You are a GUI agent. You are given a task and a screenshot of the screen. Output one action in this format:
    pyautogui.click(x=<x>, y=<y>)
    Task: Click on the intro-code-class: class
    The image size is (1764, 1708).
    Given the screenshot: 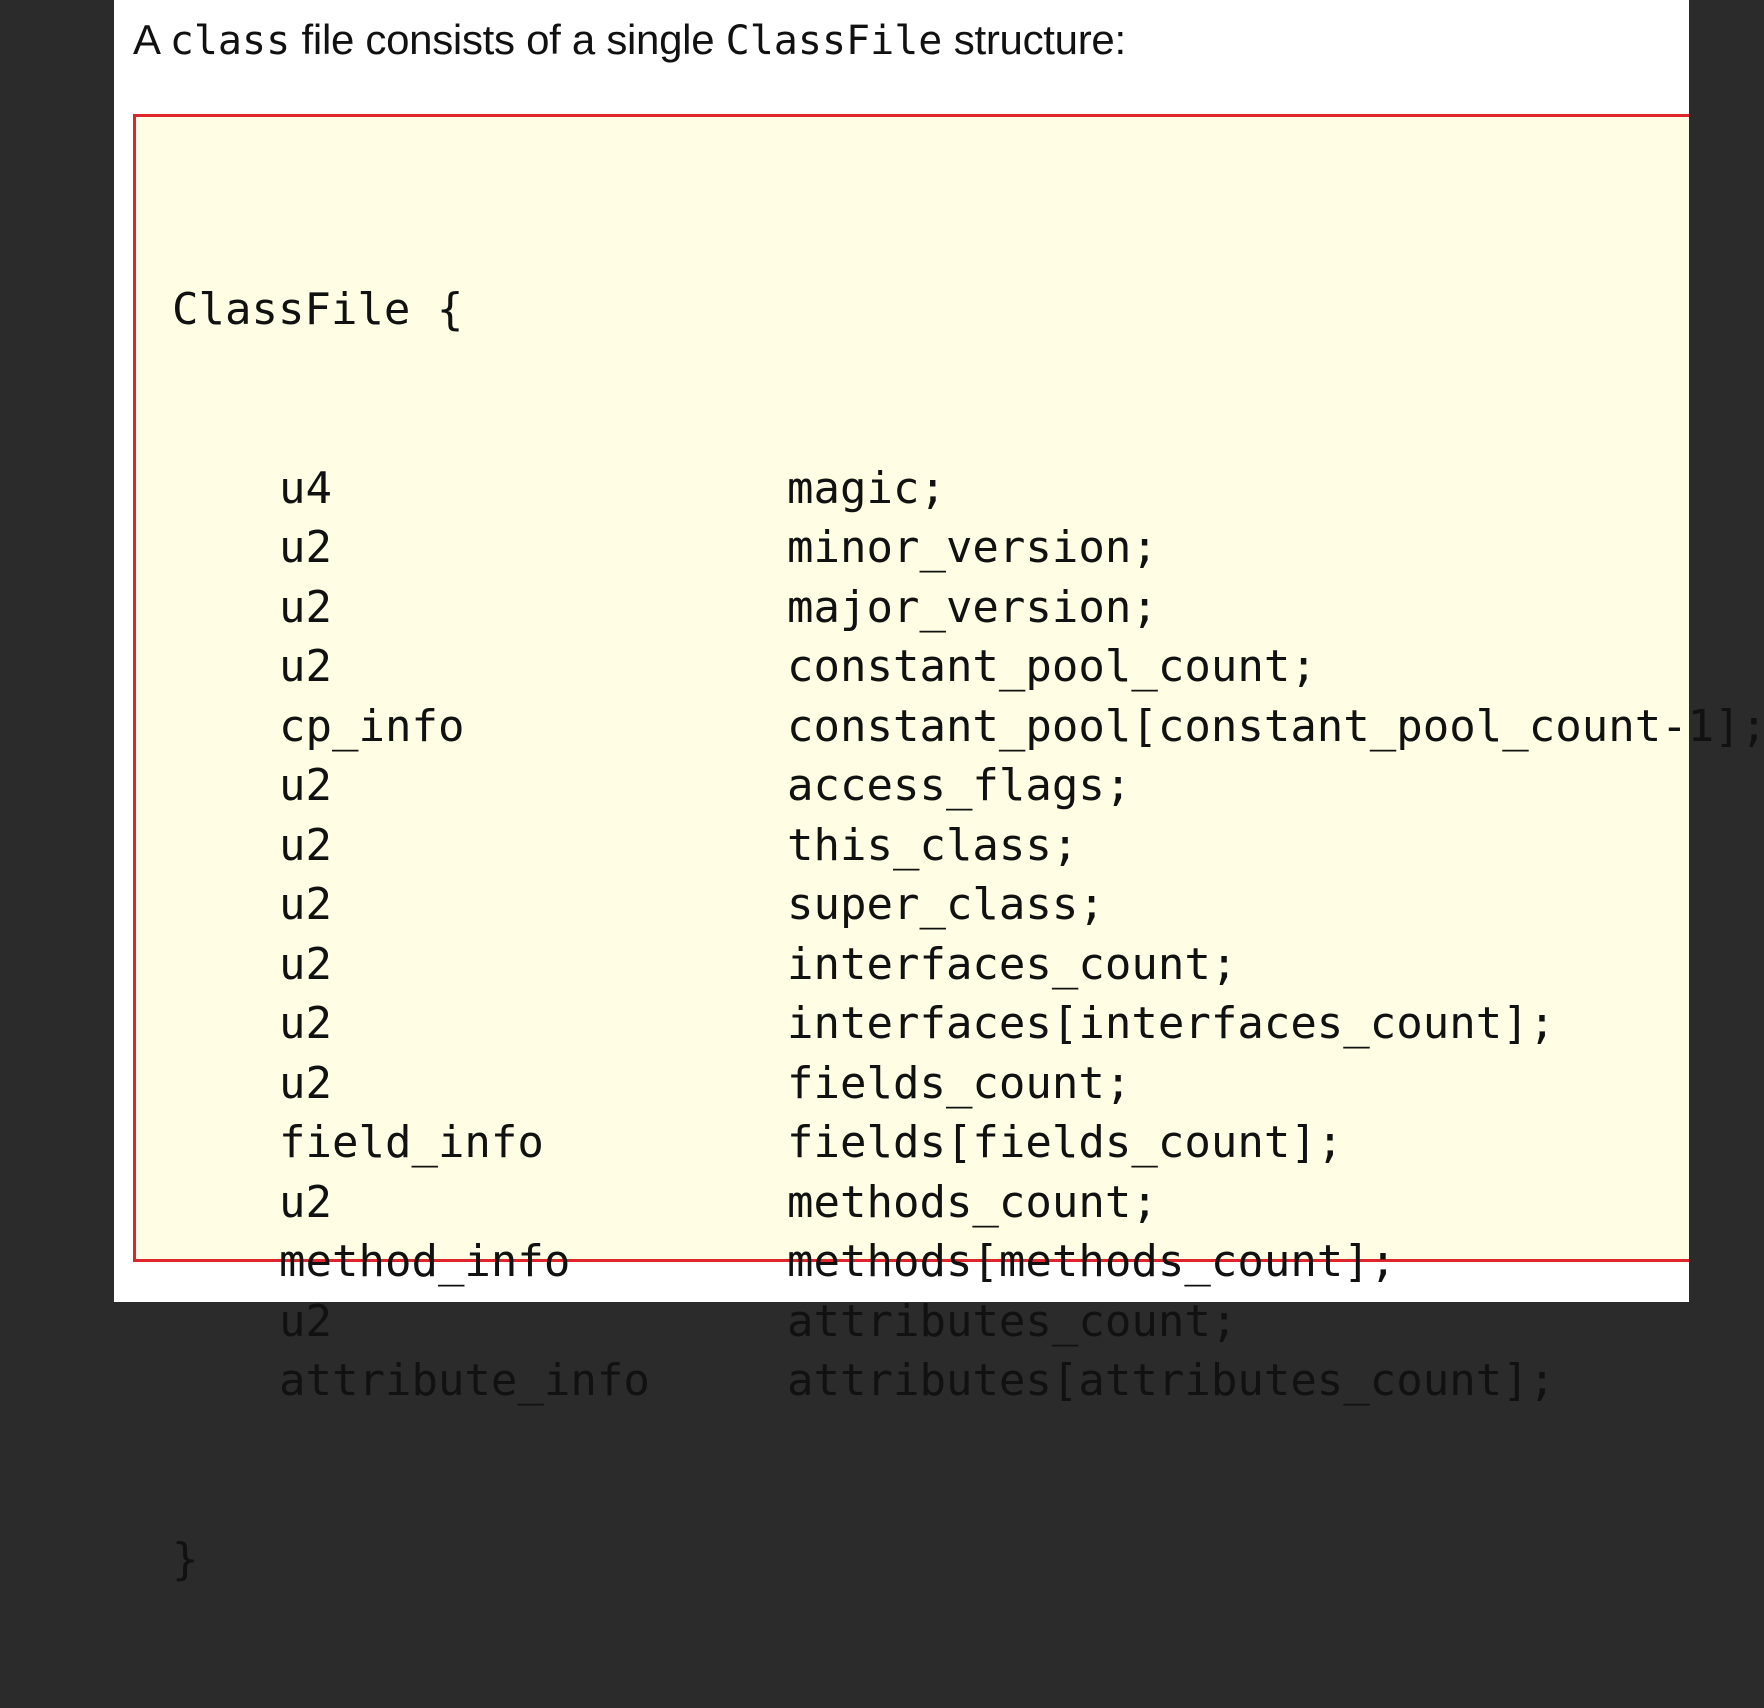 What is the action you would take?
    pyautogui.click(x=230, y=41)
    